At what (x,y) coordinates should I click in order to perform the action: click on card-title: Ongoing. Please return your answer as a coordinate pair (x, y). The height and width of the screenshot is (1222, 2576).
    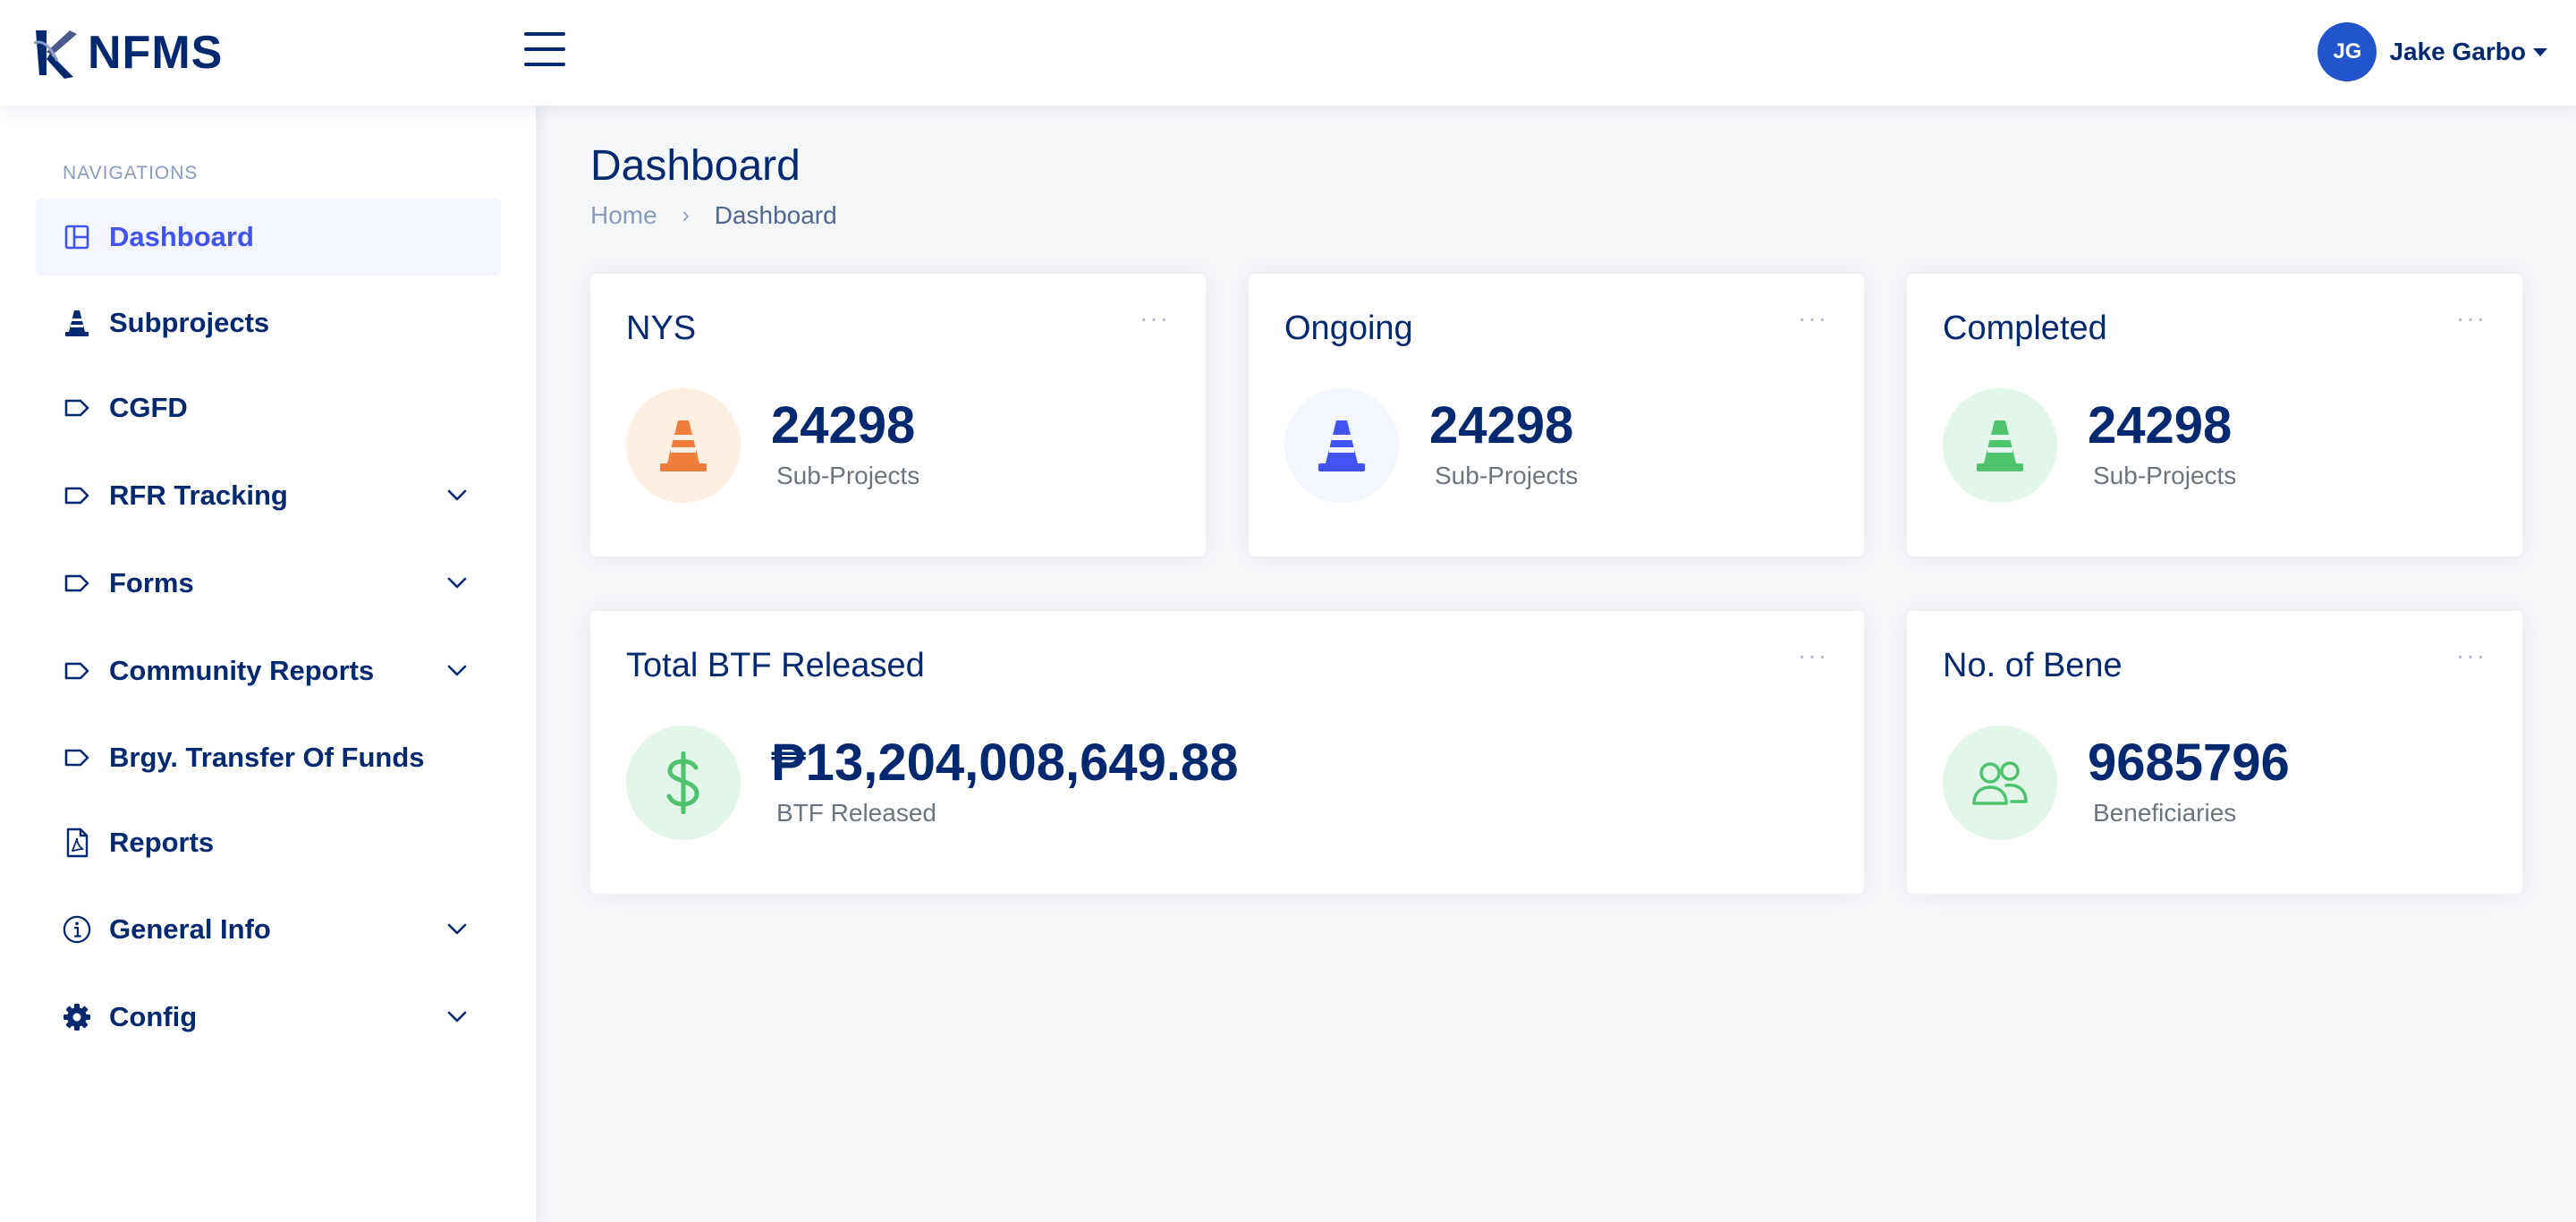
    Looking at the image, I should click on (1348, 328).